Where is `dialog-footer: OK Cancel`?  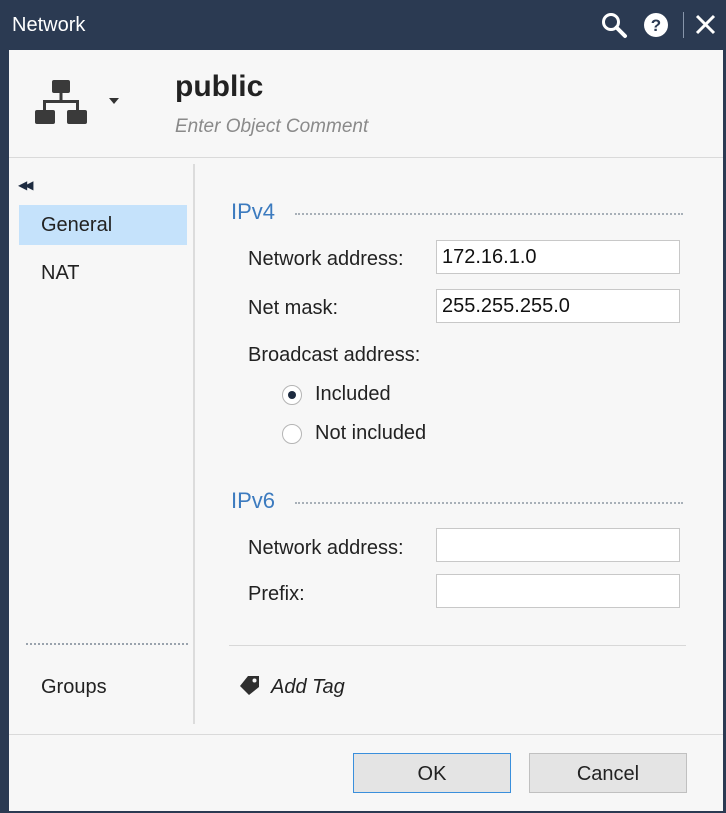
dialog-footer: OK Cancel is located at coordinates (366, 772).